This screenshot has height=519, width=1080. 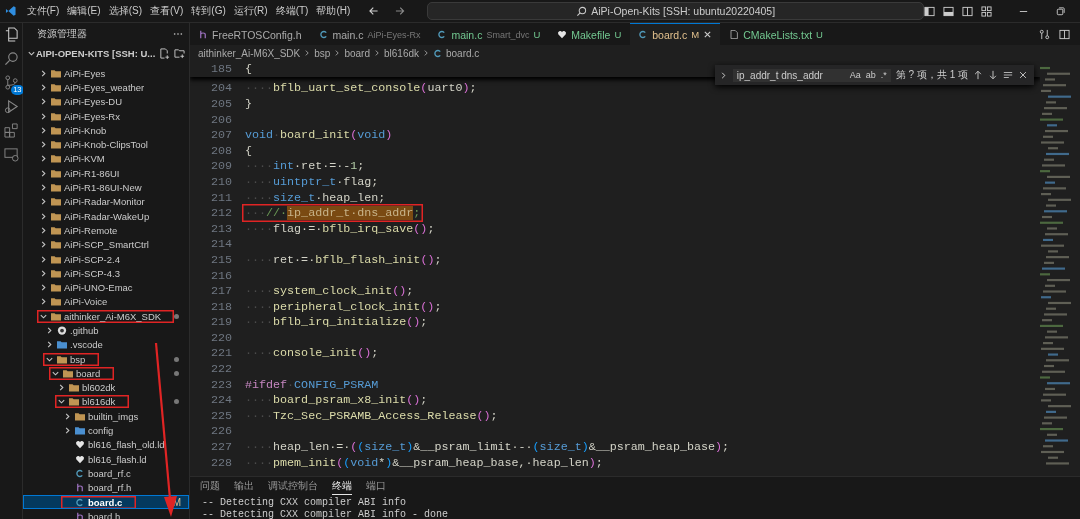 I want to click on tree-item: board_rf.h, so click(x=106, y=487).